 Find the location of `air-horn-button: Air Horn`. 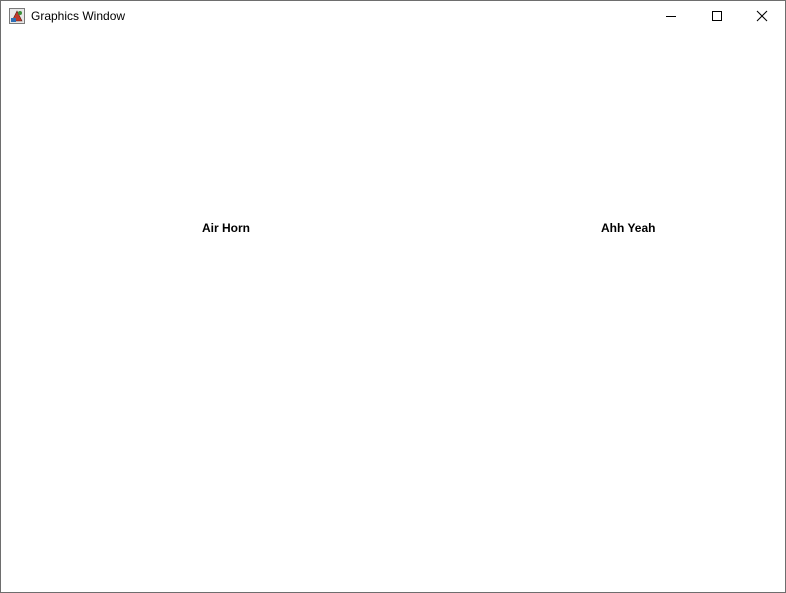

air-horn-button: Air Horn is located at coordinates (226, 228).